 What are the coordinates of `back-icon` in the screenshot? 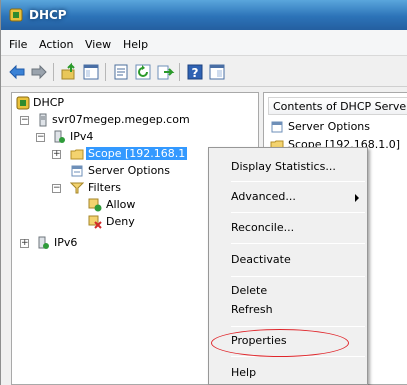 It's located at (17, 72).